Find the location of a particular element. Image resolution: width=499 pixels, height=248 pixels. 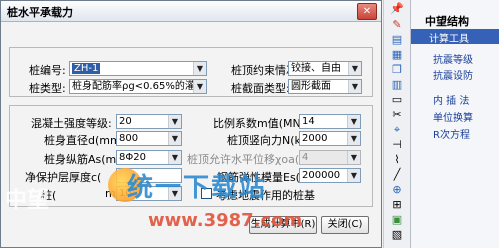

concrete-grade-label: 混凝土强度等级: is located at coordinates (71, 123).